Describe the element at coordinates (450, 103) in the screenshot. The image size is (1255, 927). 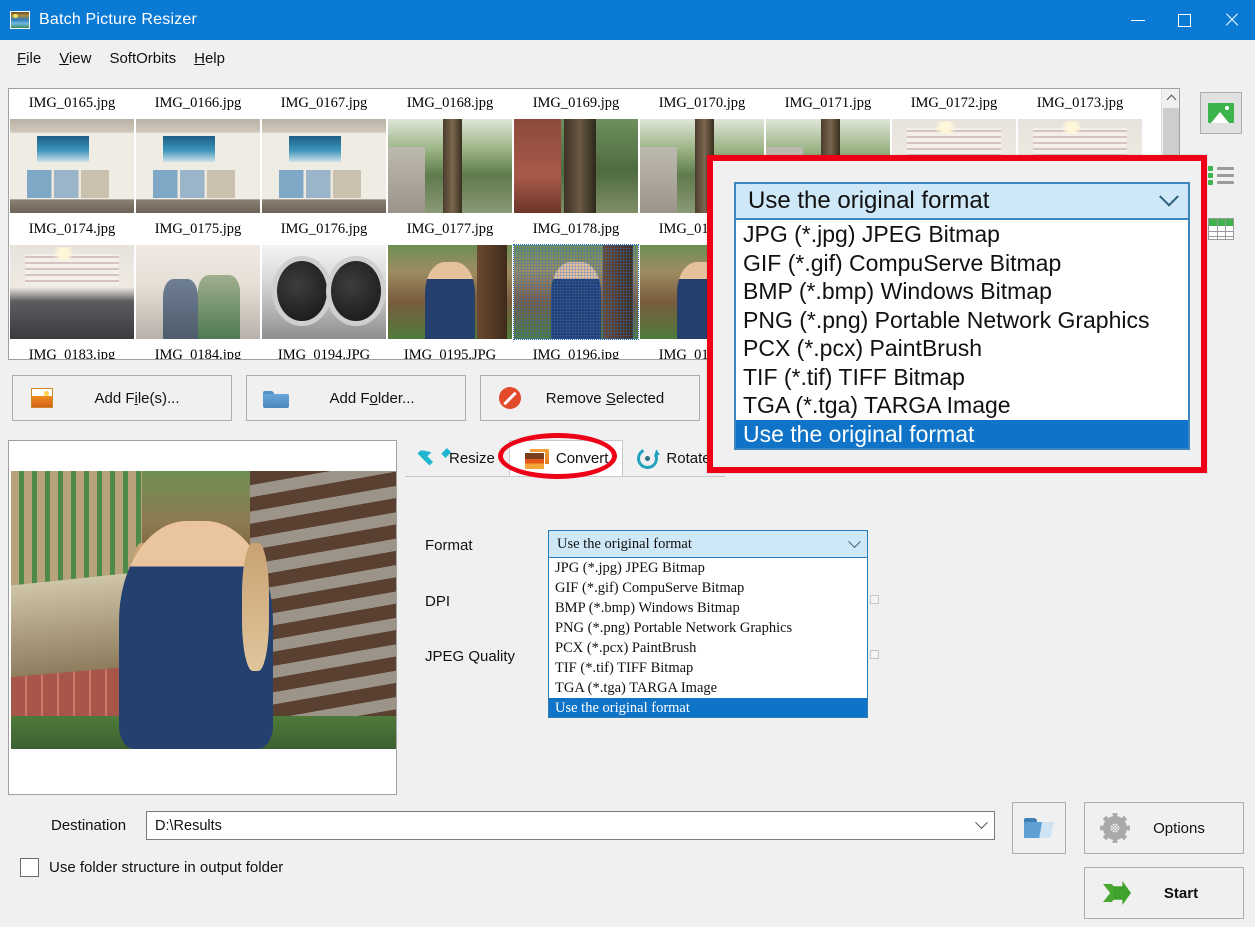
I see `thumbnail-filename: IMG_0168.jpg` at that location.